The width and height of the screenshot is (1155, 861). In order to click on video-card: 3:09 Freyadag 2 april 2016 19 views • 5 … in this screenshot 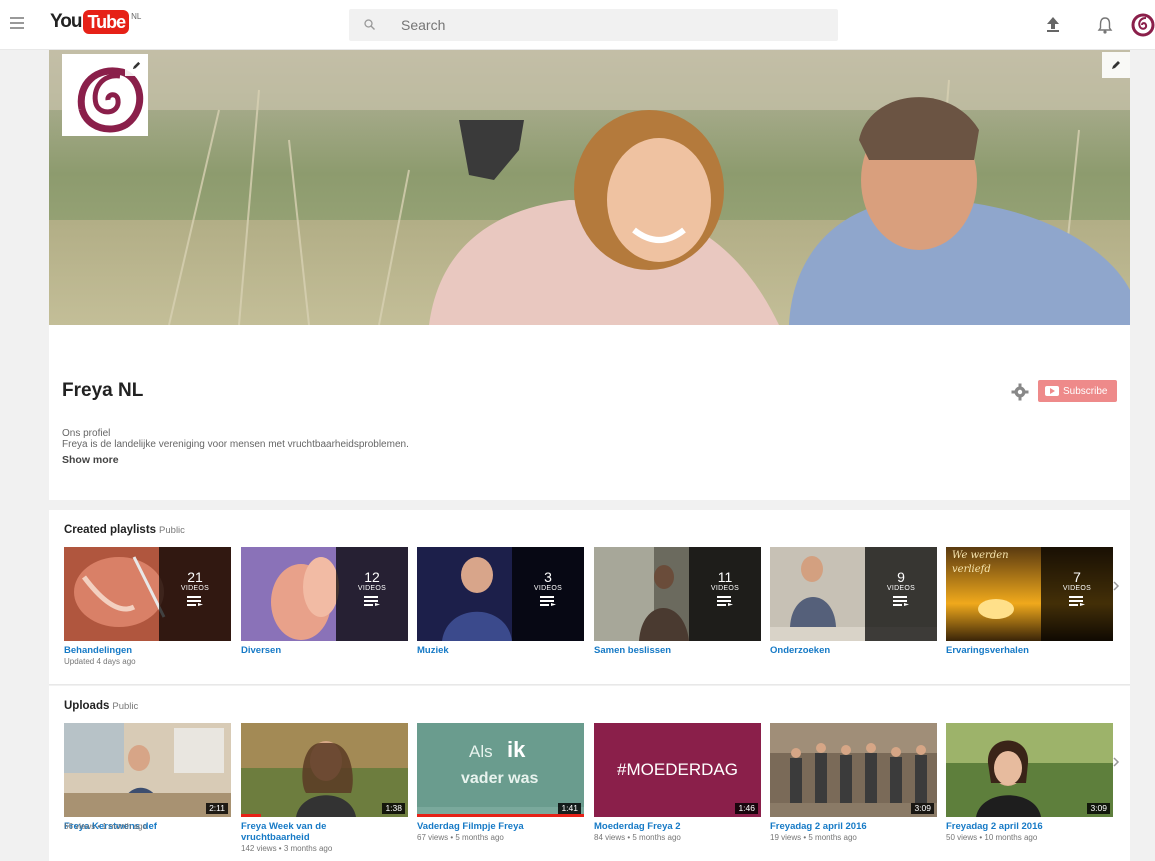, I will do `click(853, 783)`.